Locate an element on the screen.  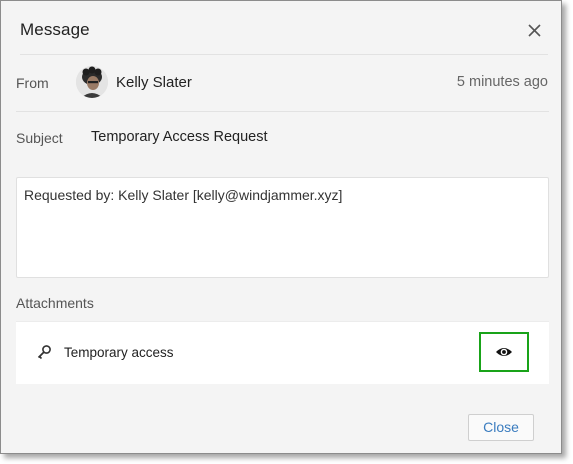
close-button: Close is located at coordinates (501, 427).